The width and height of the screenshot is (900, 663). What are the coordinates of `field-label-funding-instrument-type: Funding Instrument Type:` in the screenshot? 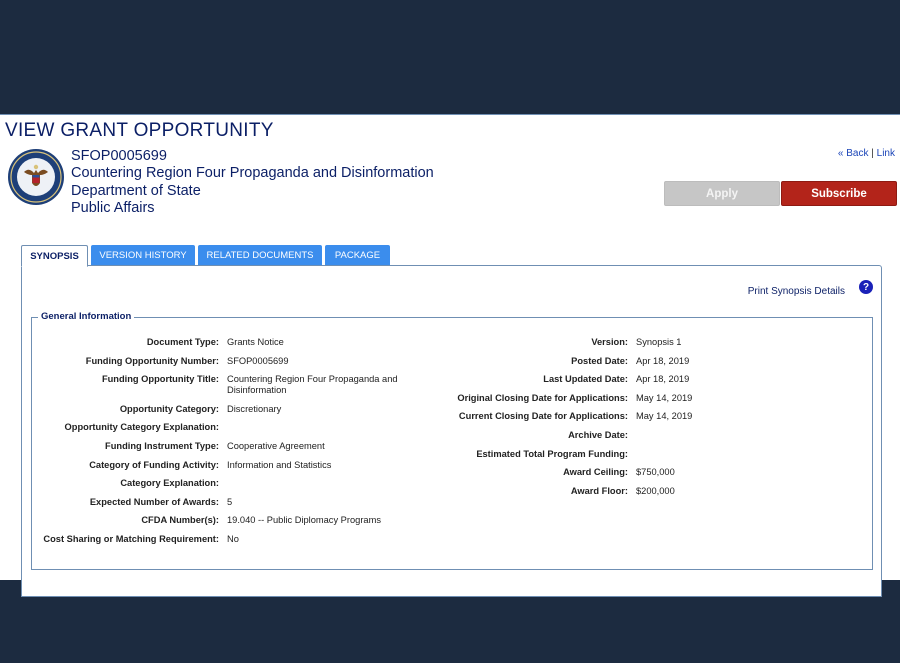 It's located at (162, 445).